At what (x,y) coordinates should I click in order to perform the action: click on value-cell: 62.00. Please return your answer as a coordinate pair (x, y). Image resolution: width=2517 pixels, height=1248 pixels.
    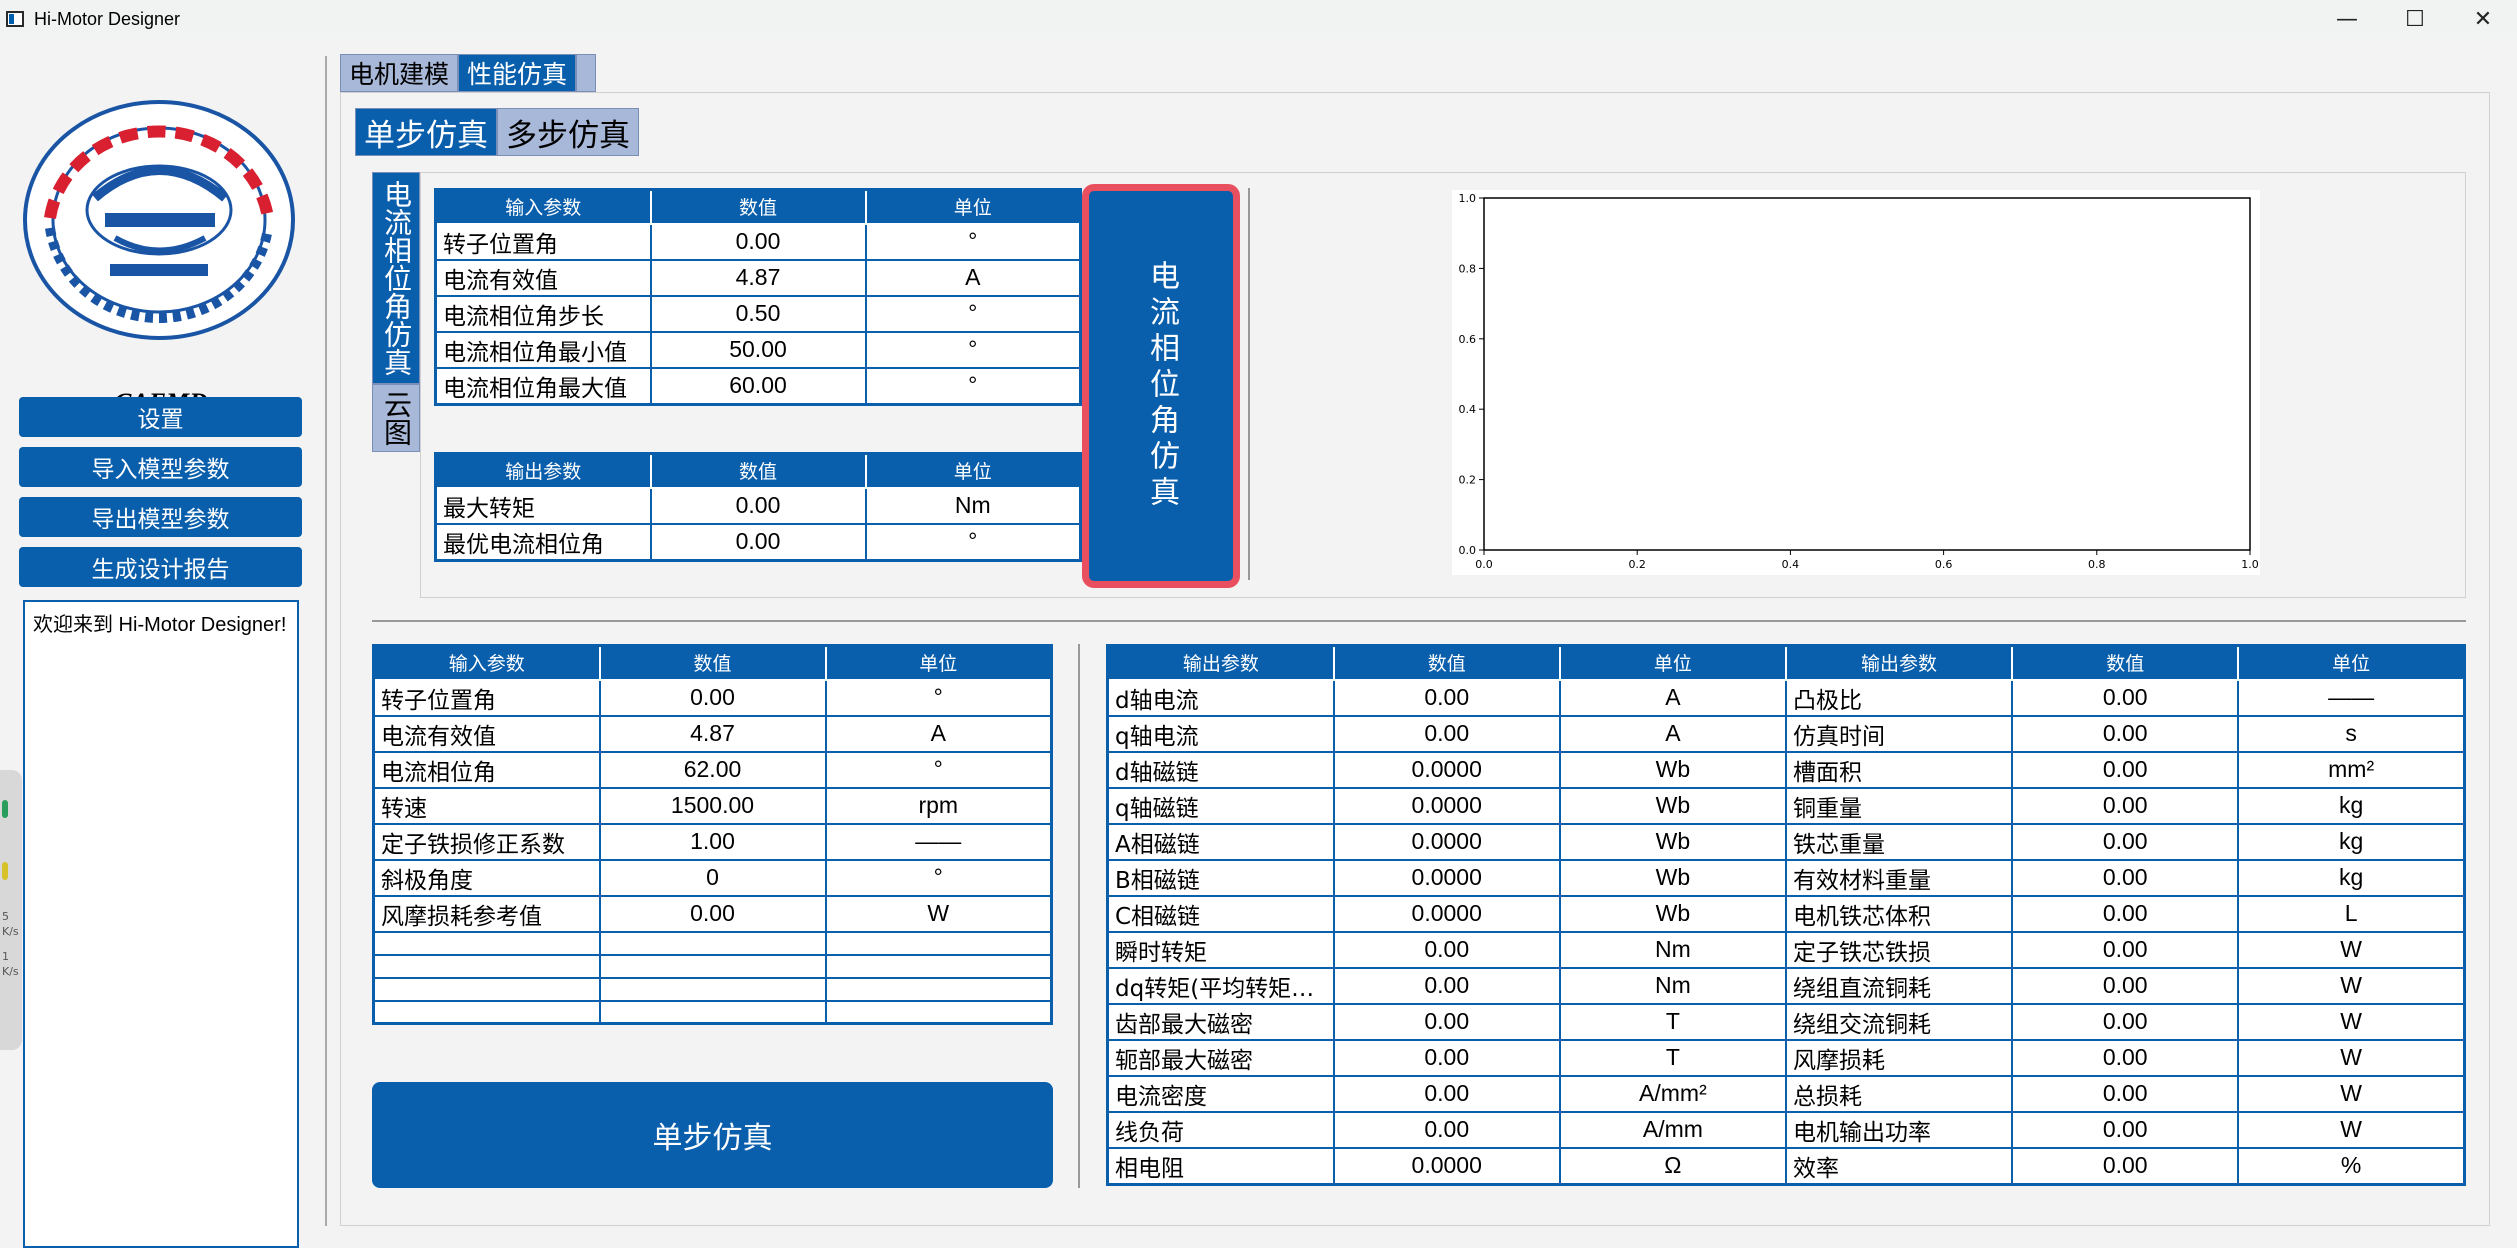
    Looking at the image, I should click on (712, 769).